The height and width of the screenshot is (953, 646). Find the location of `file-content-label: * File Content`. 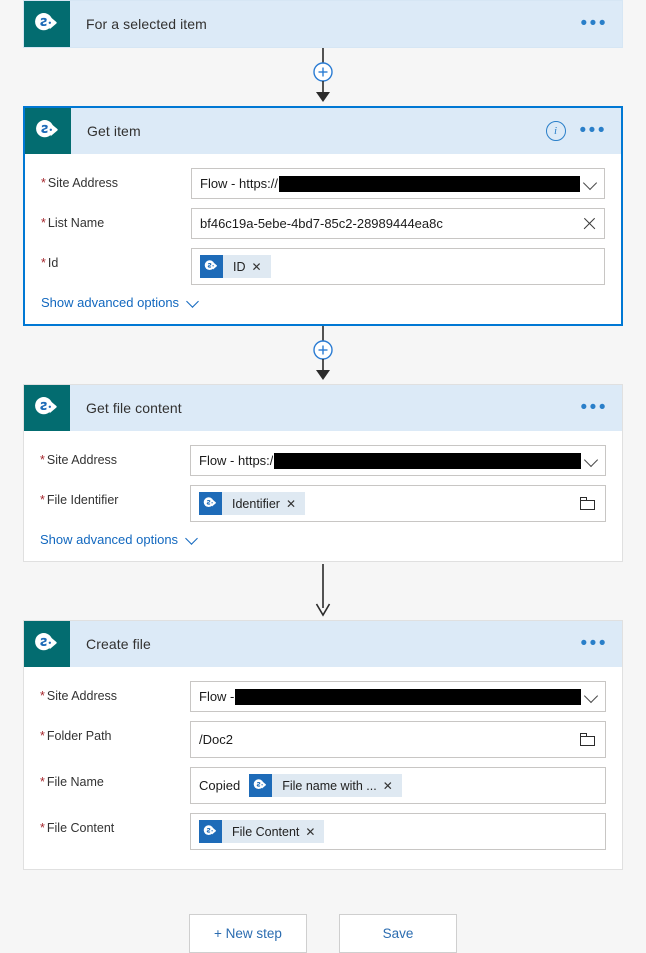

file-content-label: * File Content is located at coordinates (115, 824).